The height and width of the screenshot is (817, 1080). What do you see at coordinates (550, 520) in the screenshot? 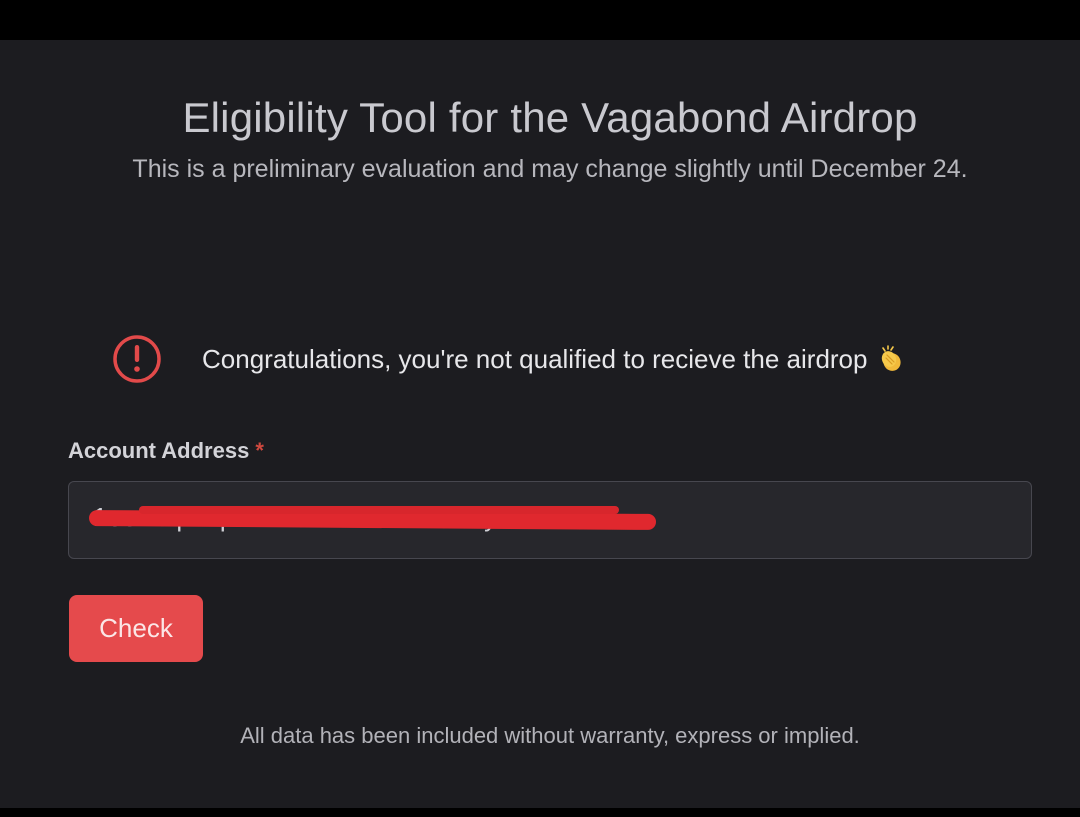
I see `account-address-input: 1oomTpoxpVRoDokdrSHiNSonby2WWrn3` at bounding box center [550, 520].